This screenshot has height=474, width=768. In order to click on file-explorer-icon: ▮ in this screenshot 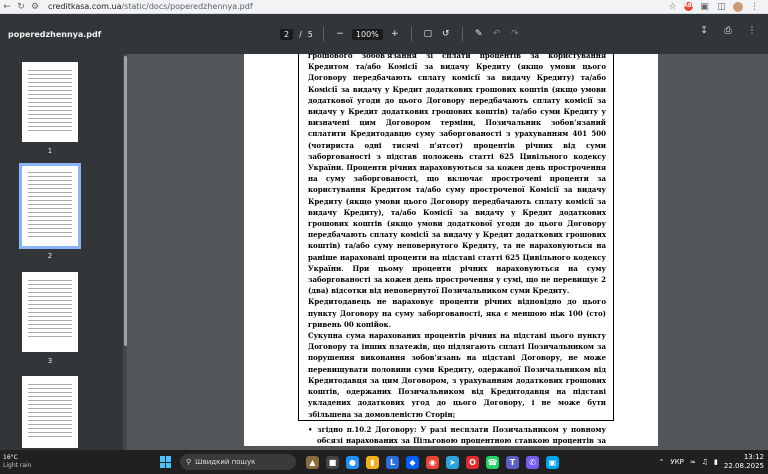, I will do `click(372, 462)`.